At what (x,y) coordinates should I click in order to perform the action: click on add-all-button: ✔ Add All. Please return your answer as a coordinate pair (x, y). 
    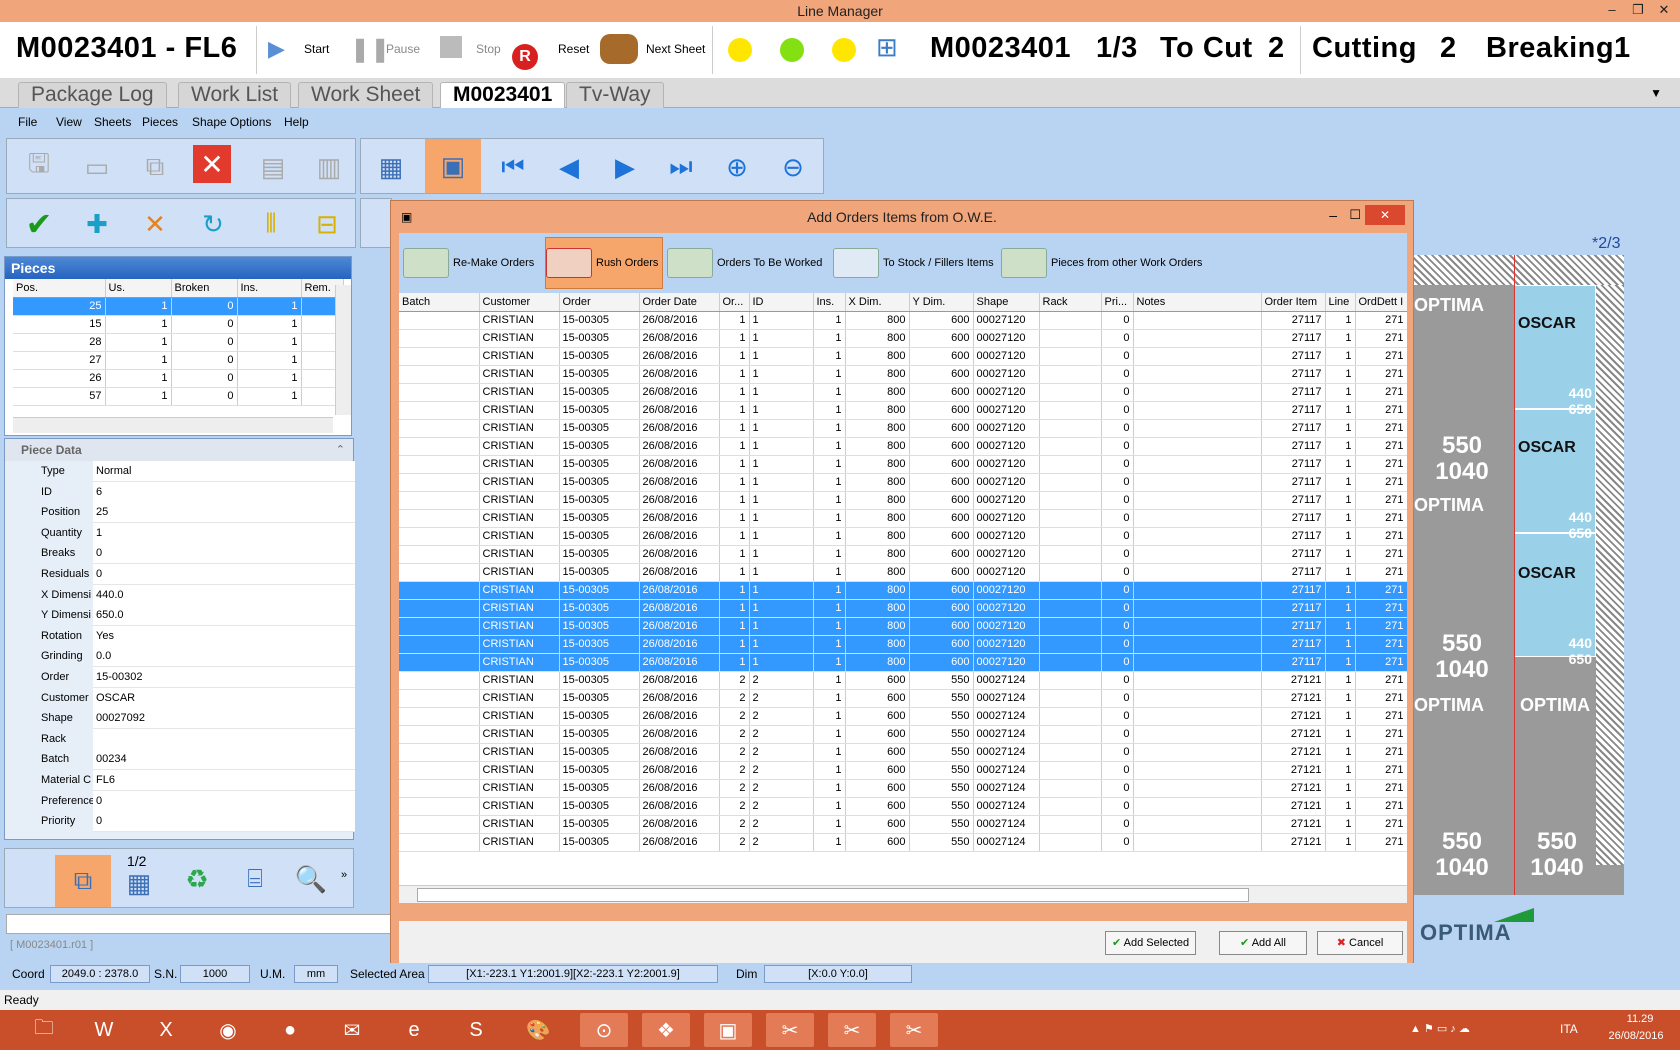
    Looking at the image, I should click on (1263, 943).